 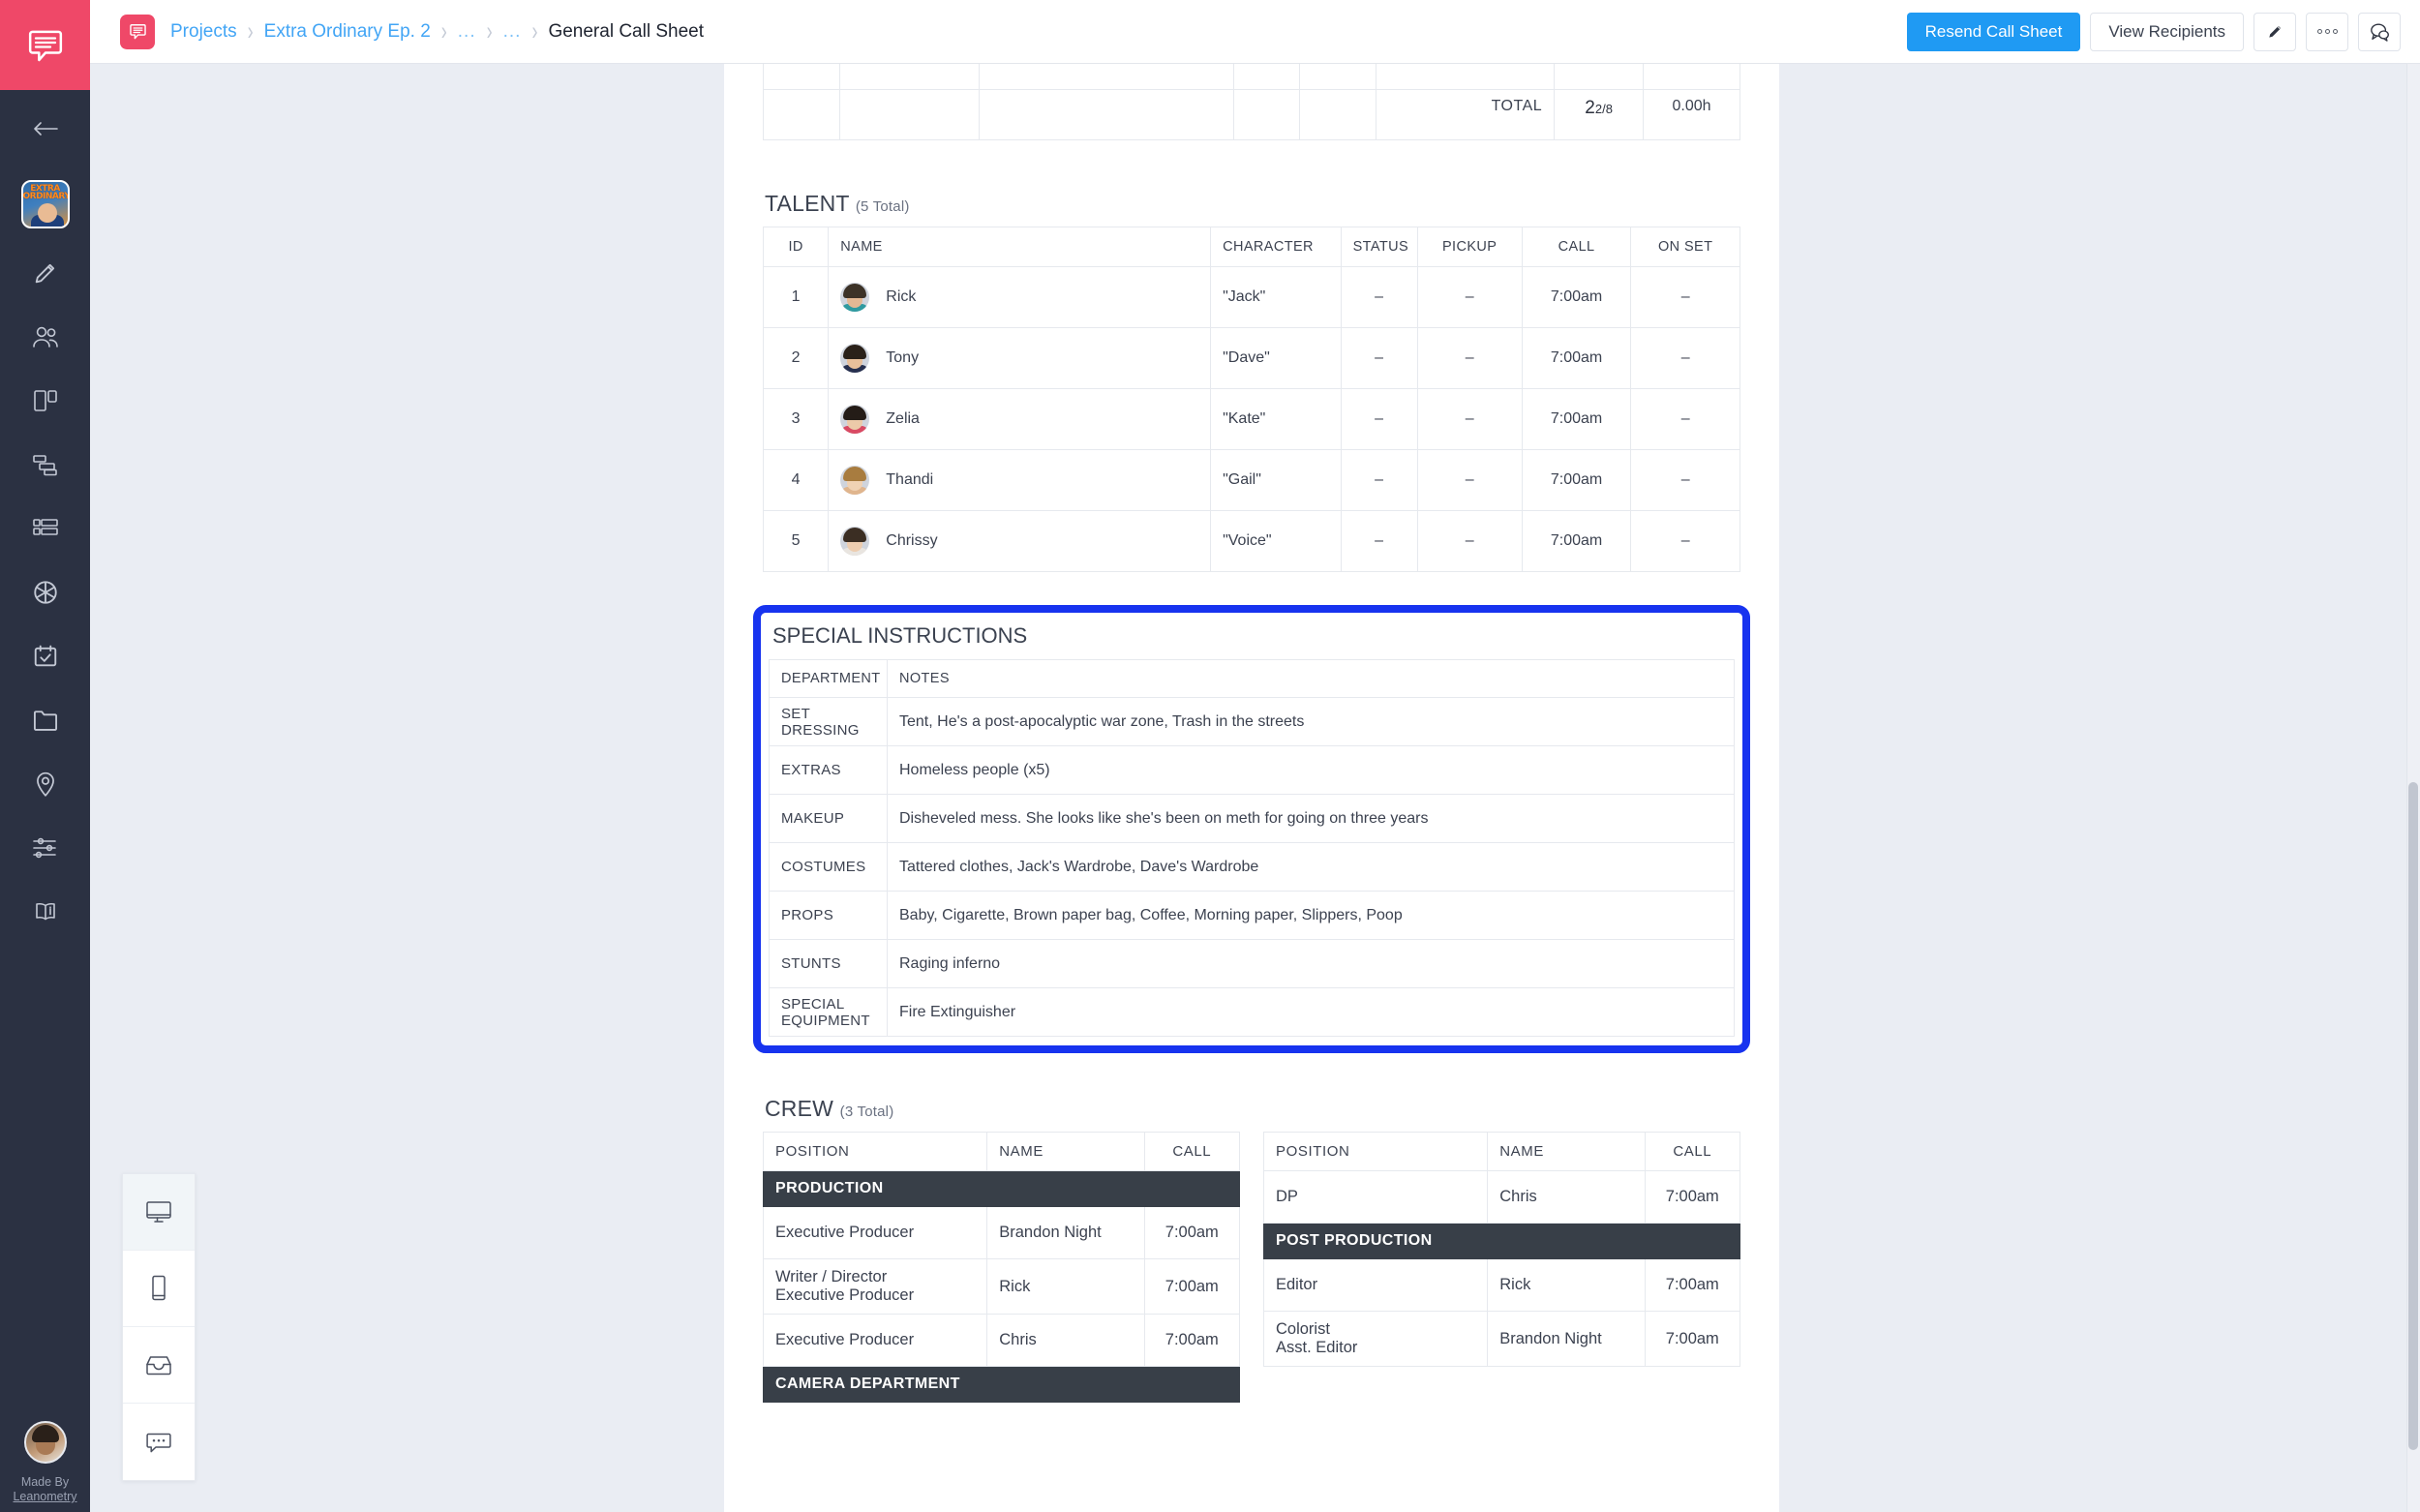 I want to click on view-comments, so click(x=159, y=1442).